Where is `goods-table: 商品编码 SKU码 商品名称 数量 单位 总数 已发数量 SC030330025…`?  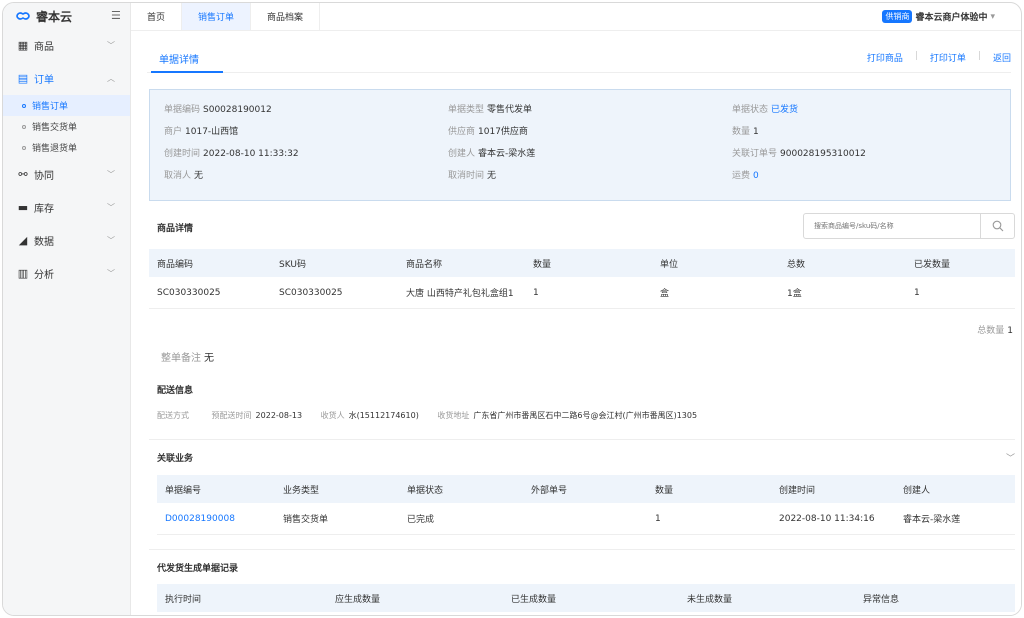 goods-table: 商品编码 SKU码 商品名称 数量 单位 总数 已发数量 SC030330025… is located at coordinates (582, 279).